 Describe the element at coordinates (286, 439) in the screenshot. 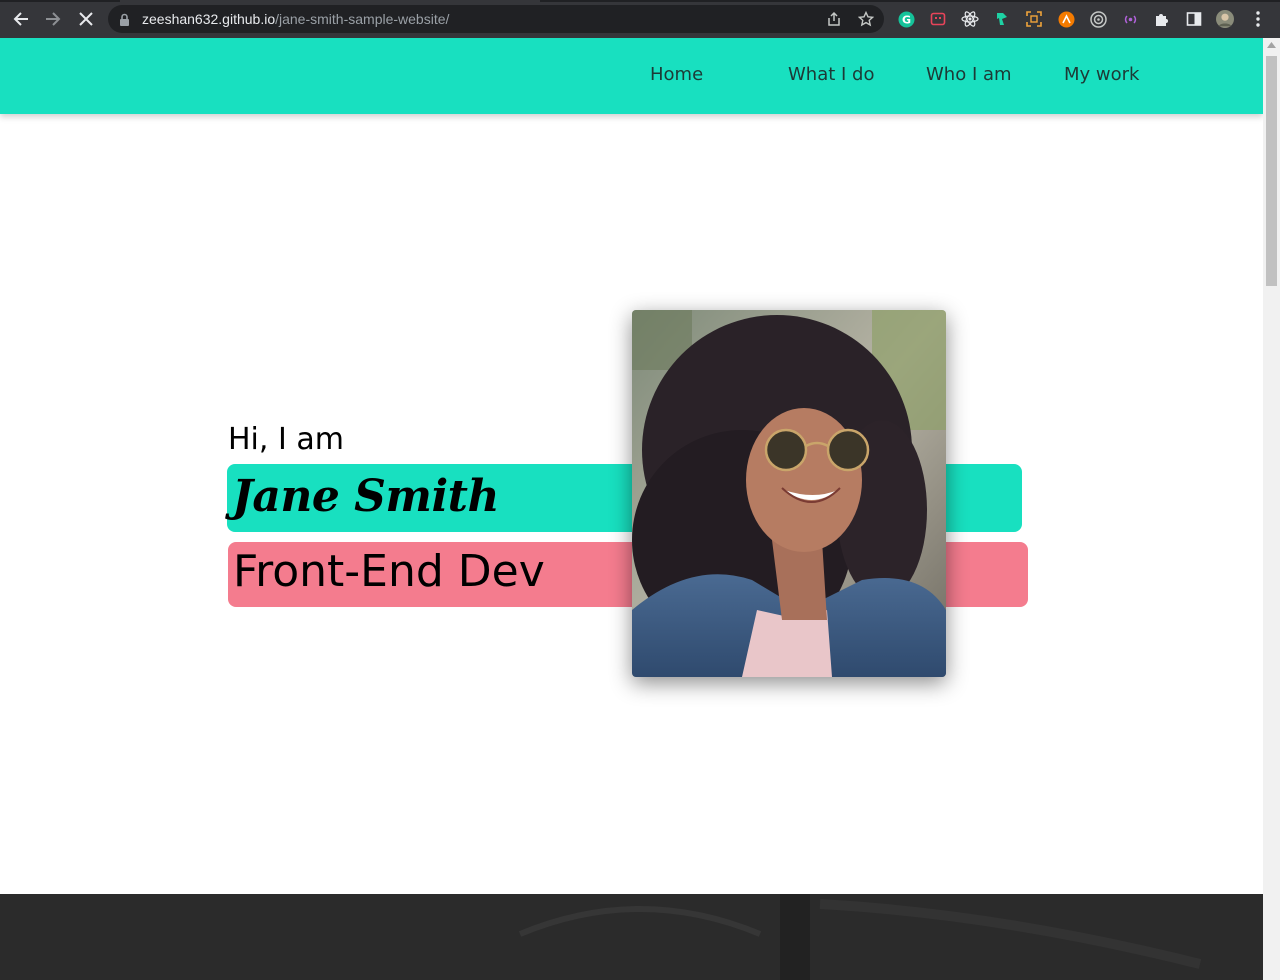

I see `hero-greeting: Hi, I am` at that location.